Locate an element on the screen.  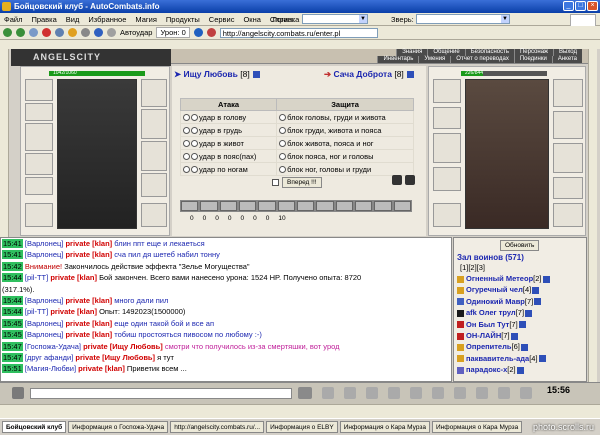
private-tag: private [Ищу Любовь] is located at coordinates (115, 357).